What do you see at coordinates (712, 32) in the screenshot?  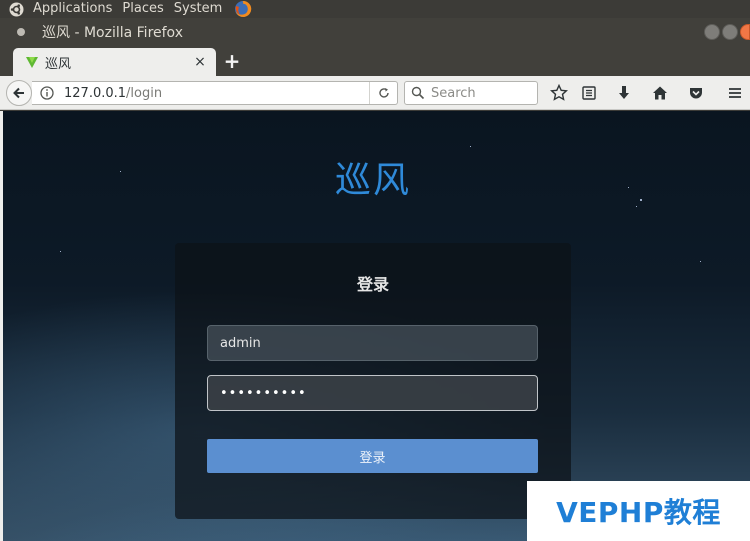 I see `minimize-button` at bounding box center [712, 32].